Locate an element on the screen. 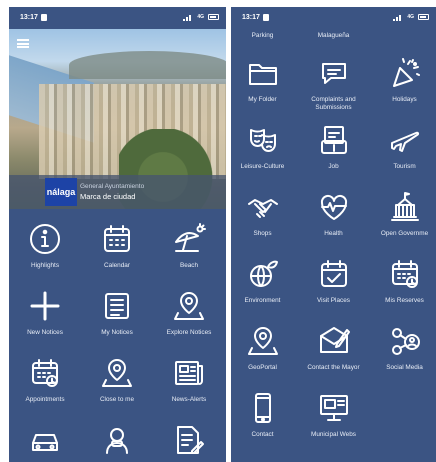  tile-document-edit-icon is located at coordinates (189, 439).